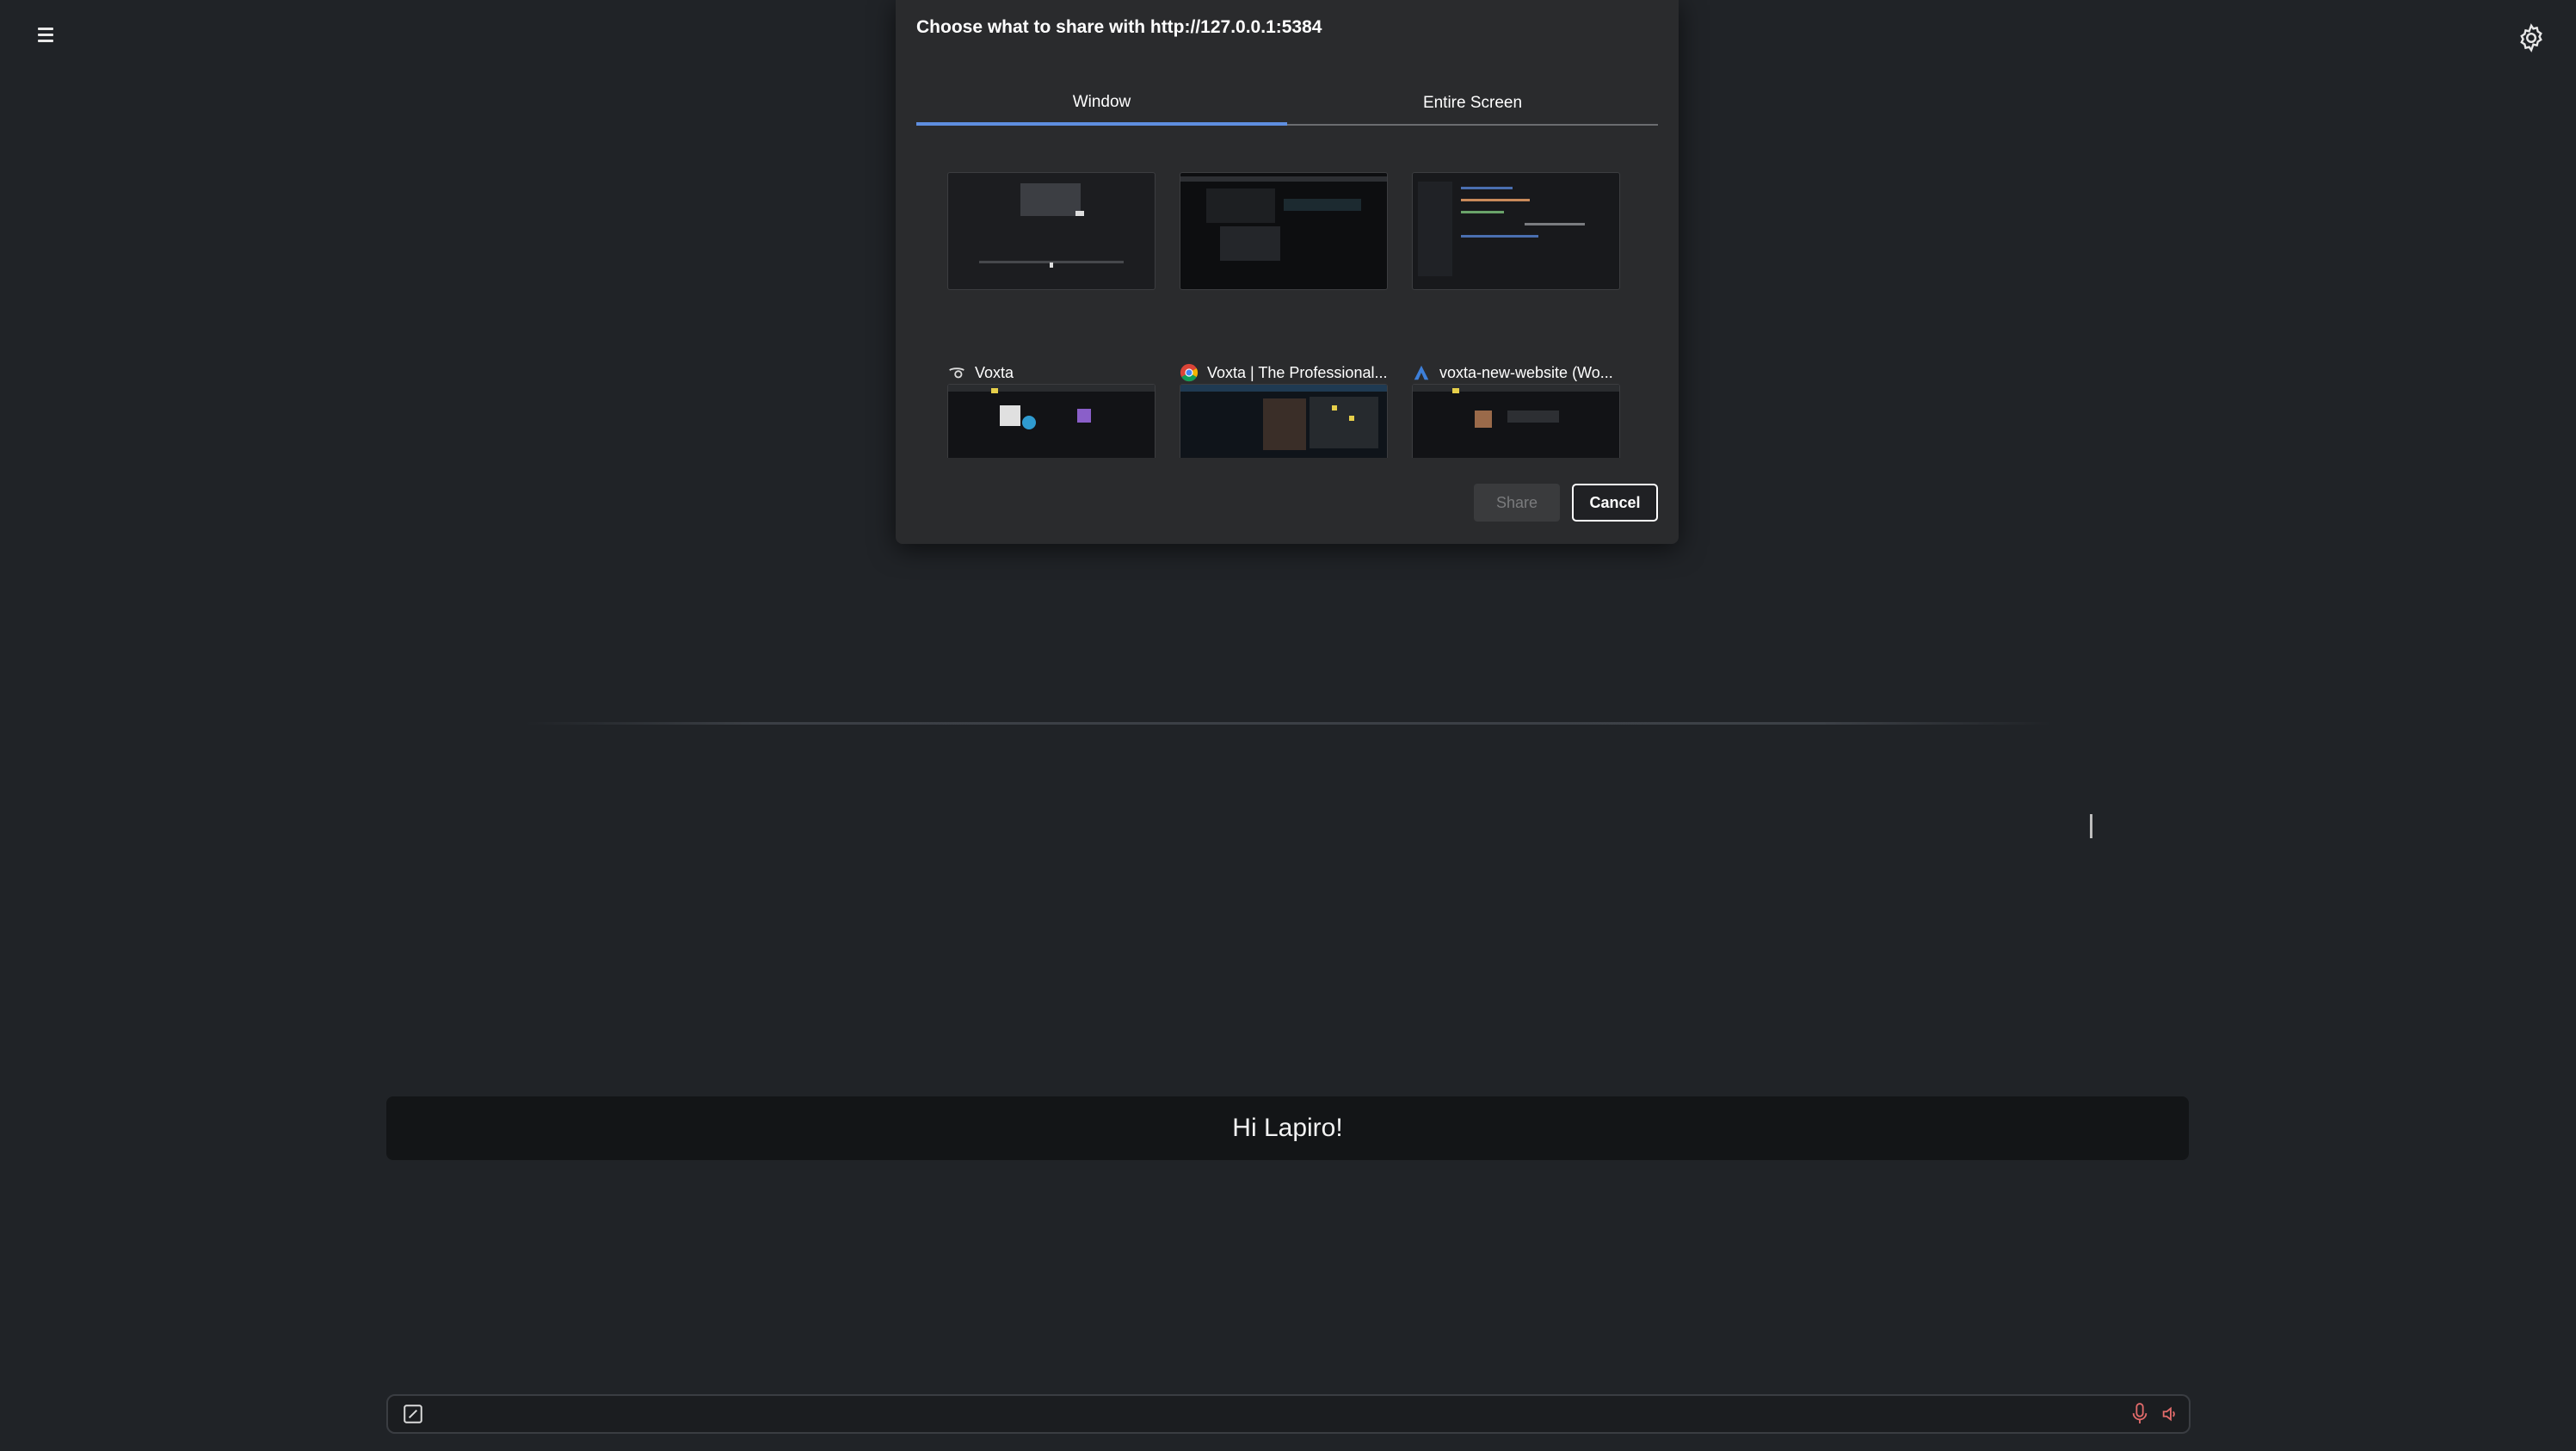  I want to click on share-tabs: Window Entire Screen, so click(1287, 104).